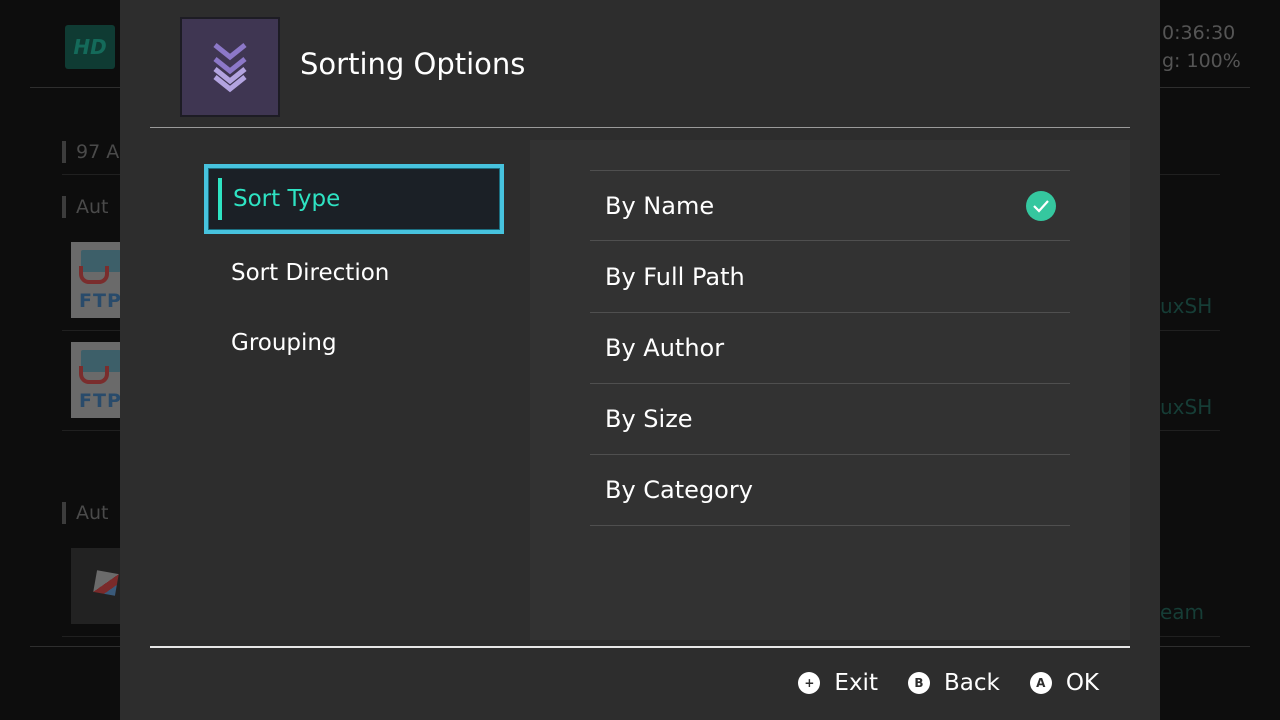 This screenshot has height=720, width=1280. What do you see at coordinates (310, 273) in the screenshot?
I see `sidebar-item-label: Sort Direction` at bounding box center [310, 273].